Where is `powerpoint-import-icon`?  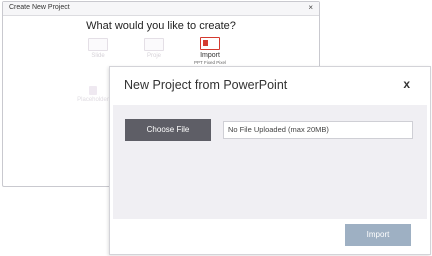 powerpoint-import-icon is located at coordinates (210, 43).